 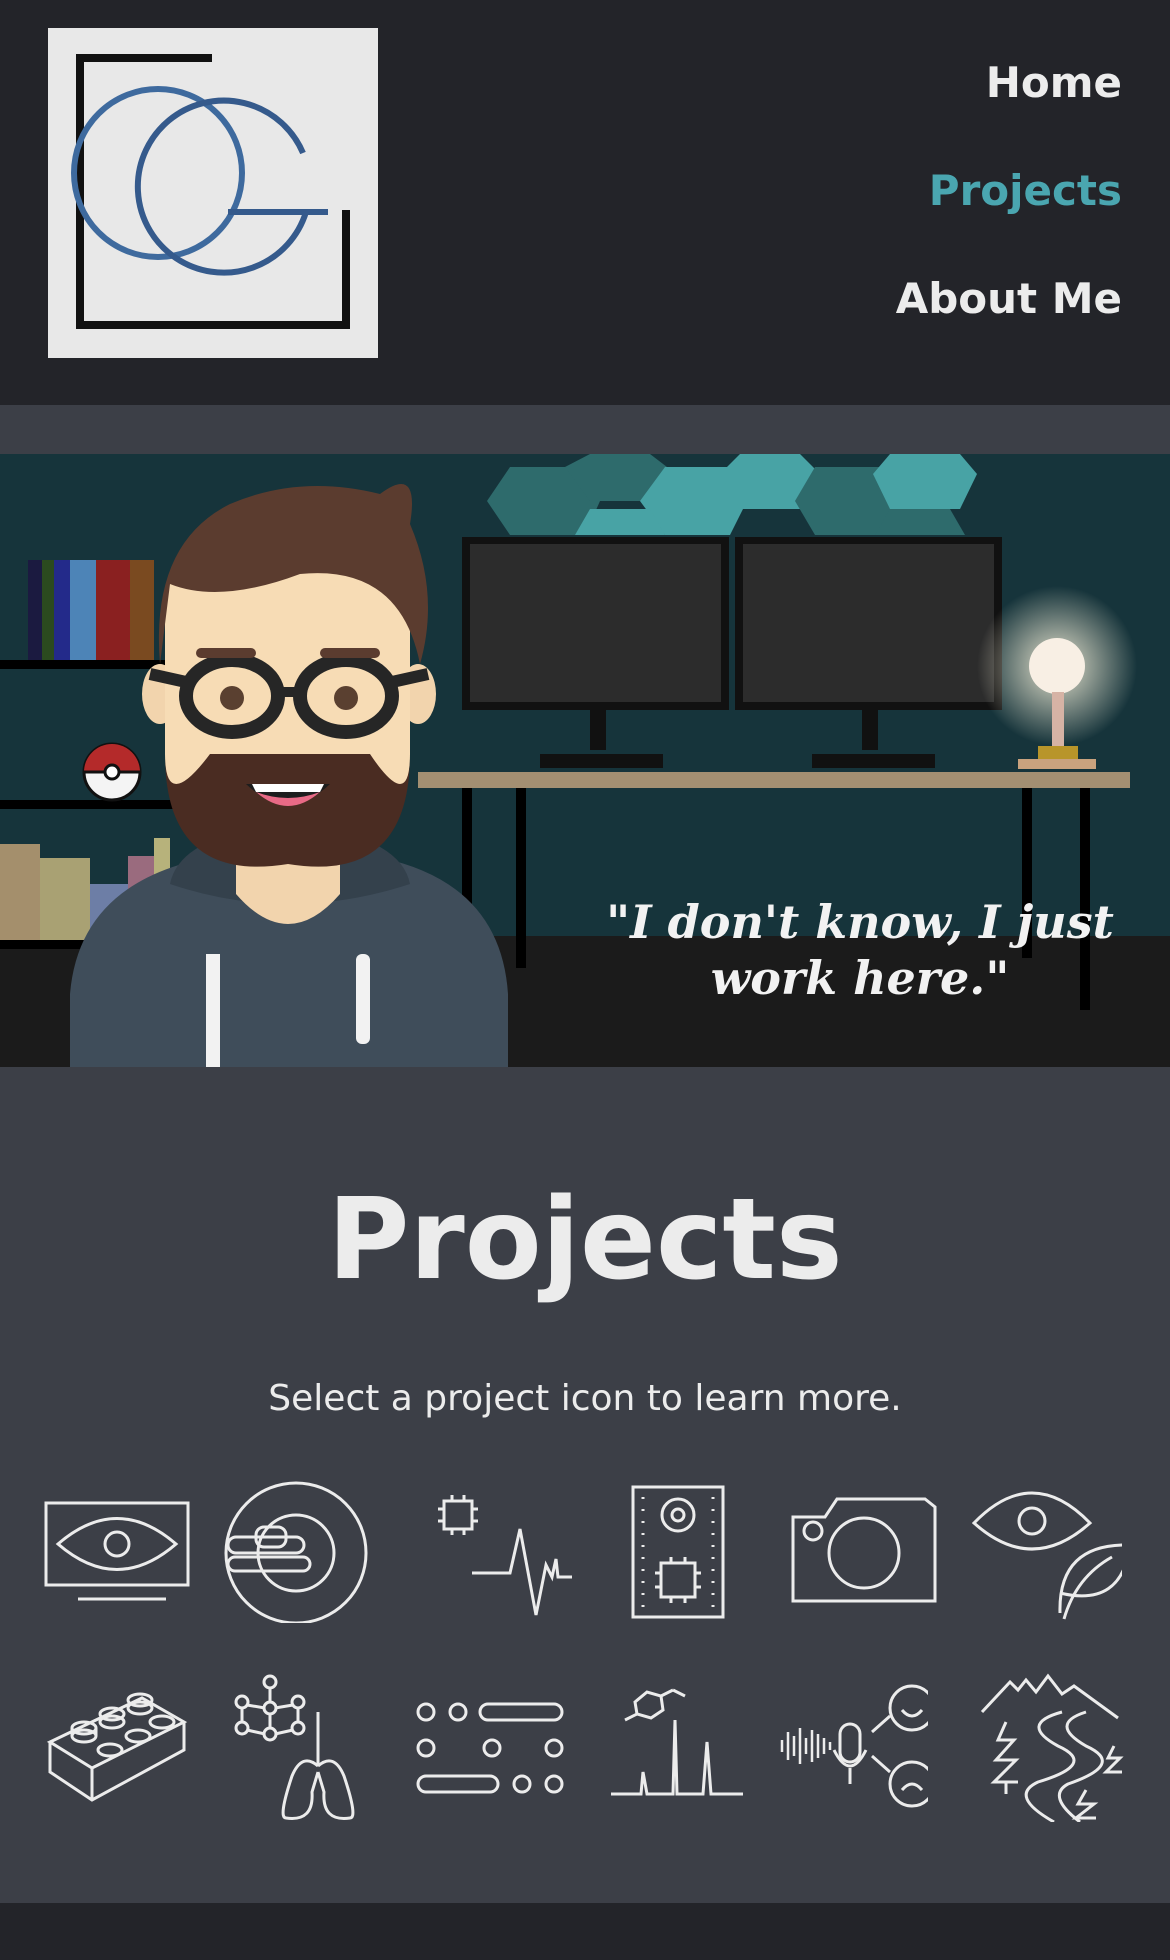 I want to click on project-camera-icon, so click(x=864, y=1548).